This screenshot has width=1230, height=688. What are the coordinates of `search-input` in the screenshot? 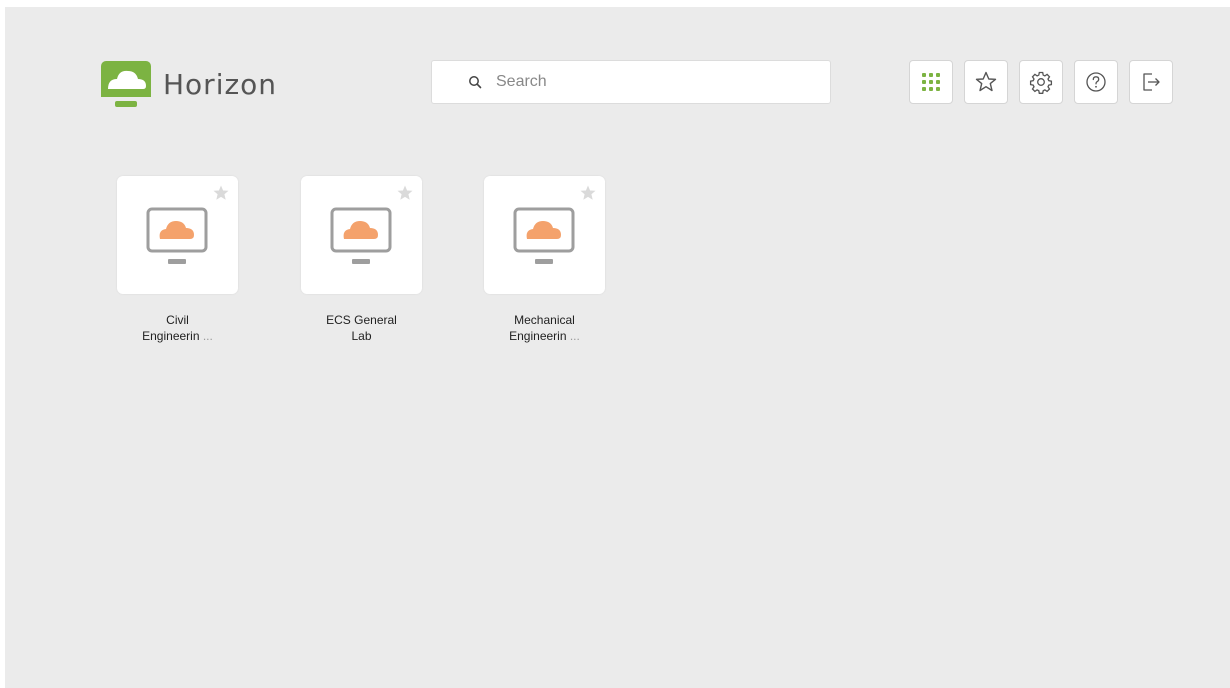 It's located at (656, 82).